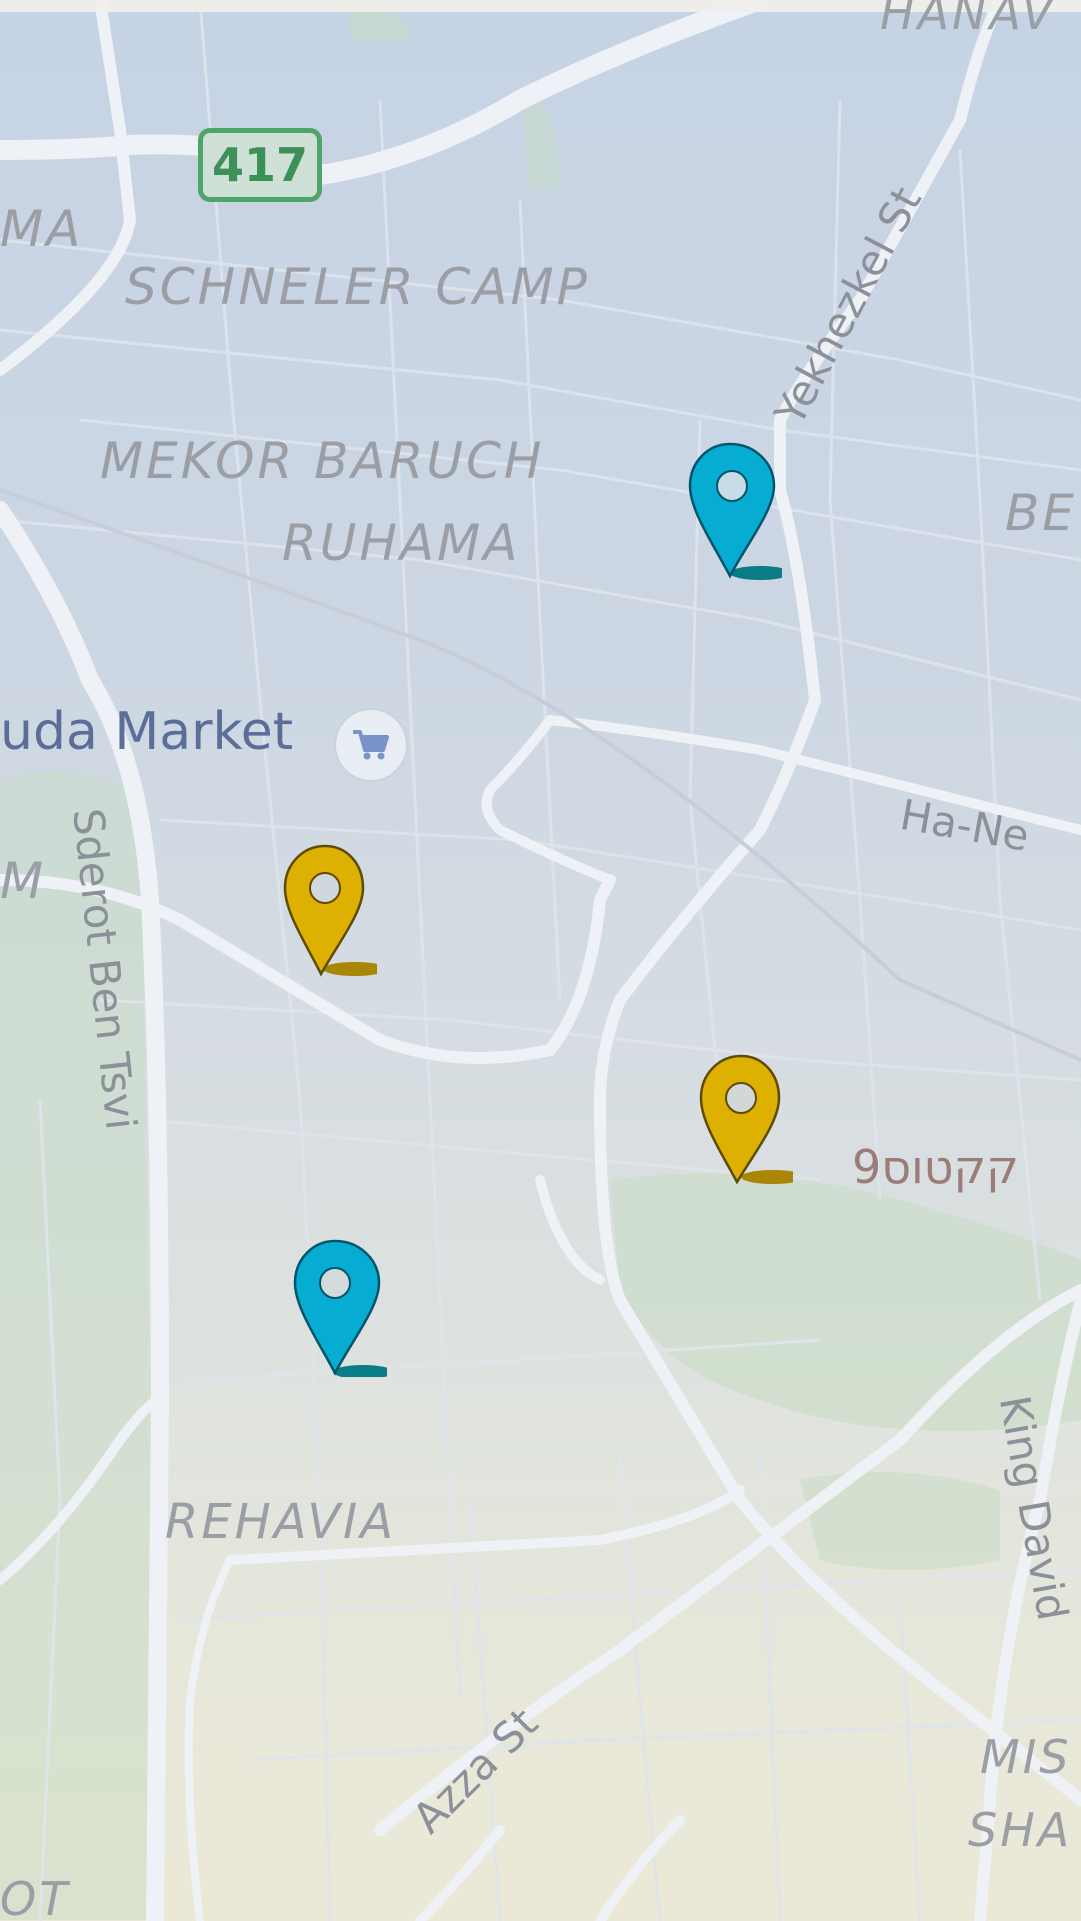 This screenshot has width=1081, height=1921. I want to click on route-number: 417, so click(260, 165).